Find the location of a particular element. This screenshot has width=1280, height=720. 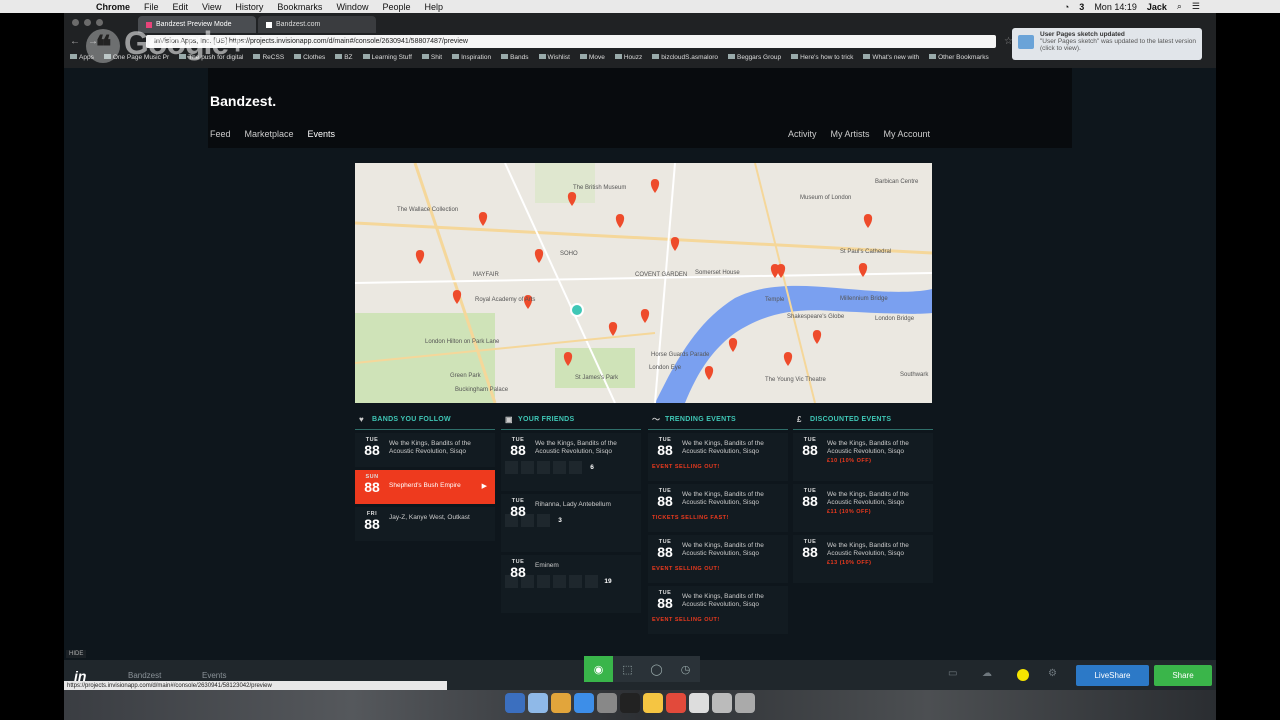

app-store-icon is located at coordinates (584, 703).